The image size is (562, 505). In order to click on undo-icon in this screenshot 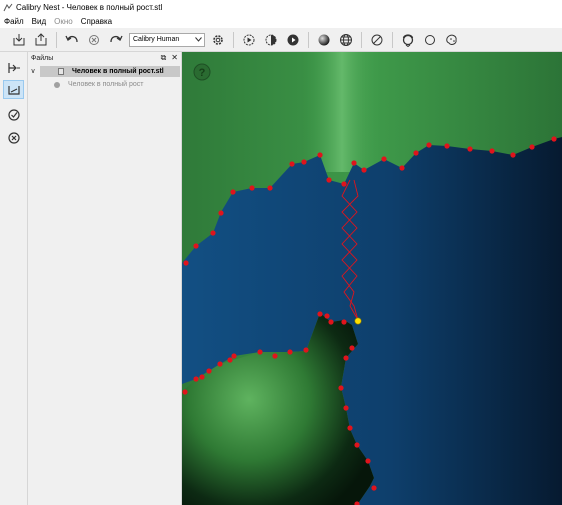, I will do `click(71, 38)`.